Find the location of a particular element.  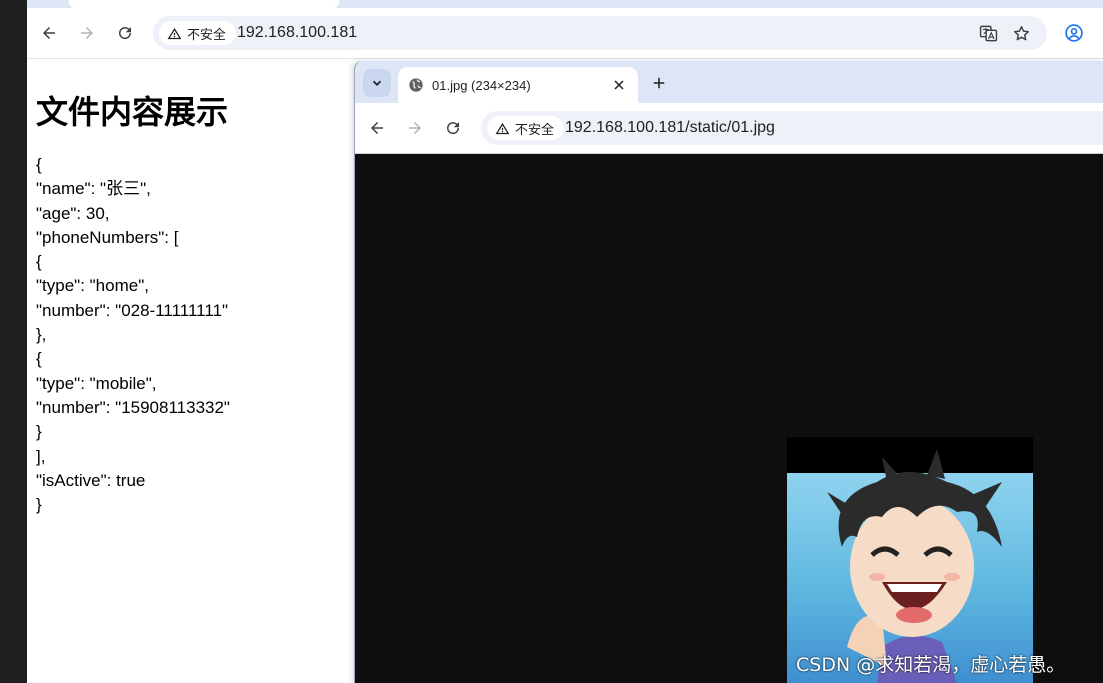

tab-search-button is located at coordinates (377, 83).